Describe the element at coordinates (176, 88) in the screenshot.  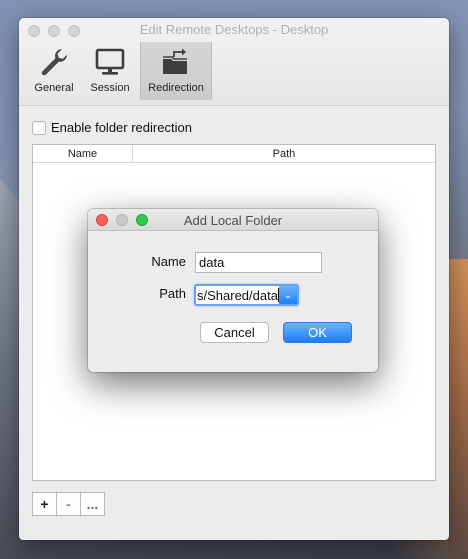
I see `tab-redirection-label: Redirection` at that location.